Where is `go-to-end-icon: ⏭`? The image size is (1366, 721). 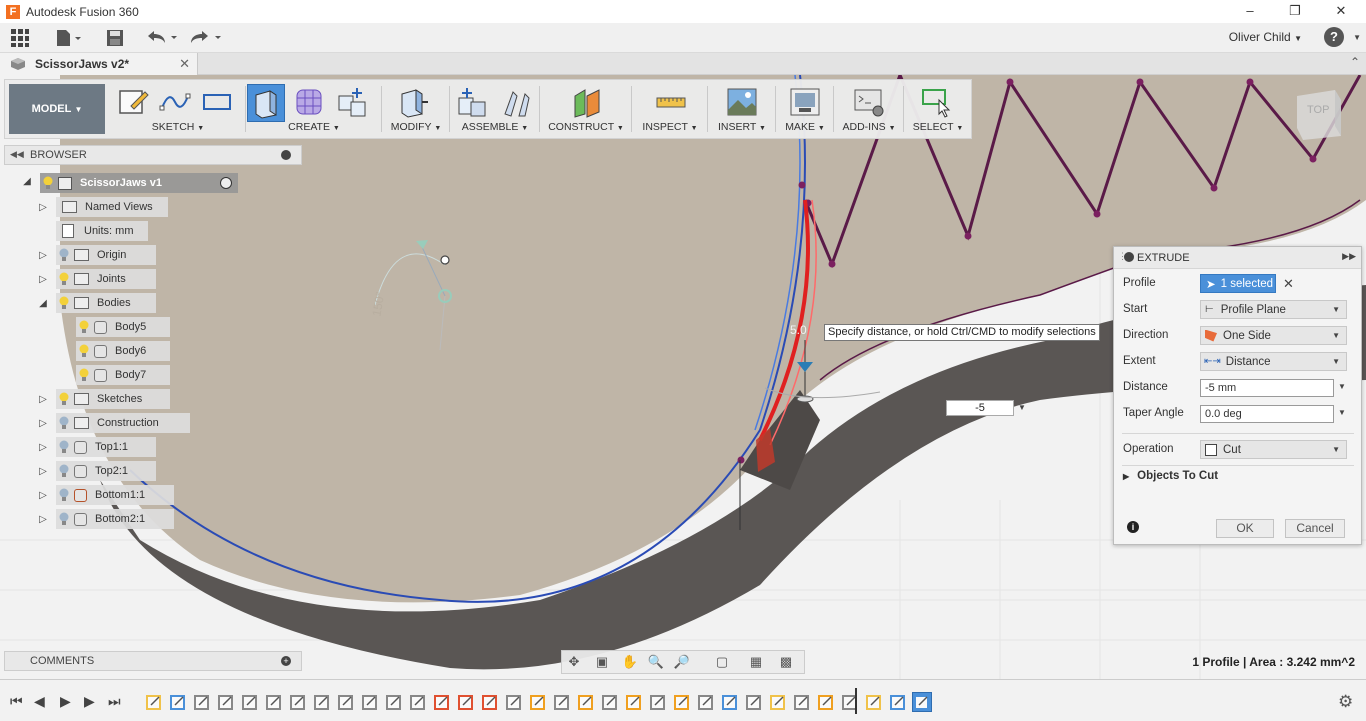
go-to-end-icon: ⏭ is located at coordinates (114, 701).